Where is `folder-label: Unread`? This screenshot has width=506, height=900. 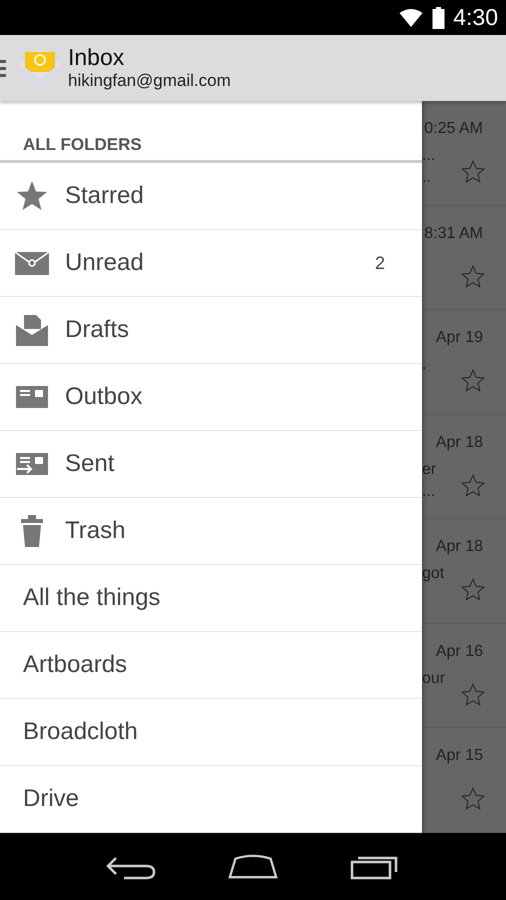
folder-label: Unread is located at coordinates (104, 263).